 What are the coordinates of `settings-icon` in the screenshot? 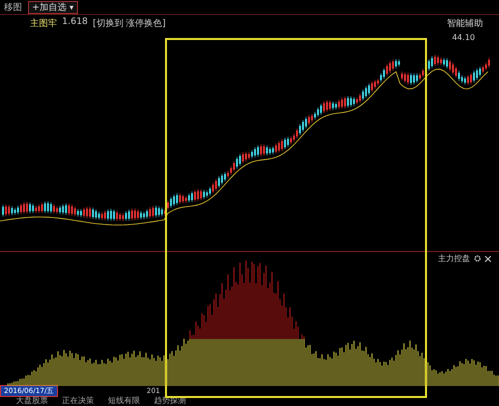 It's located at (477, 258).